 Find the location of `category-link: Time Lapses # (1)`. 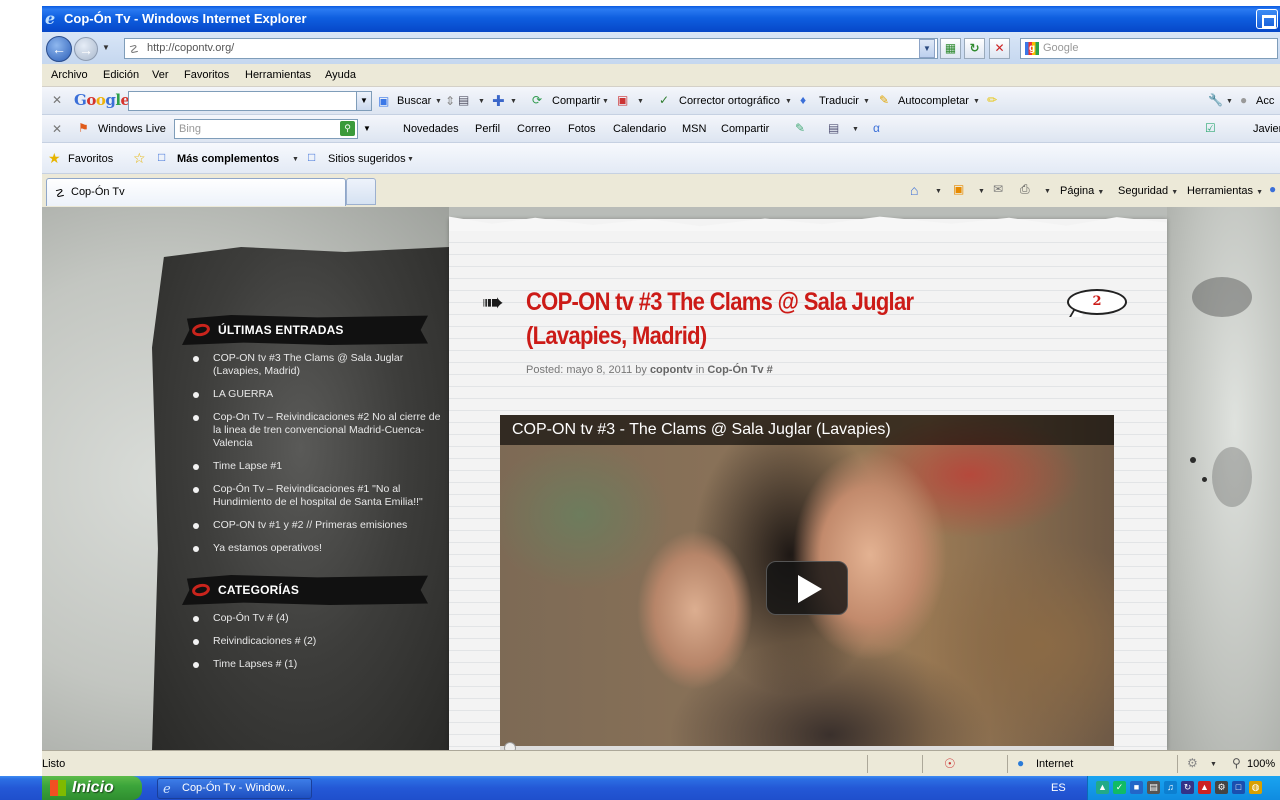

category-link: Time Lapses # (1) is located at coordinates (318, 664).